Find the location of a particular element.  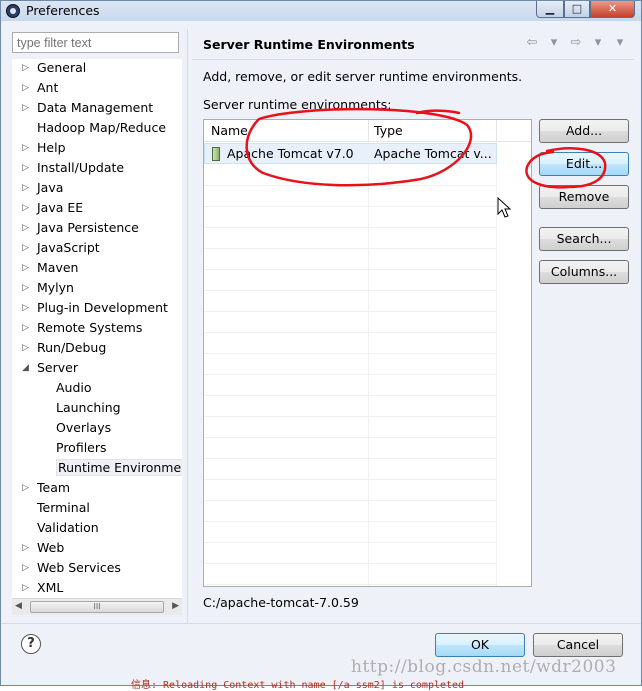

cancel-button: Cancel is located at coordinates (578, 645).